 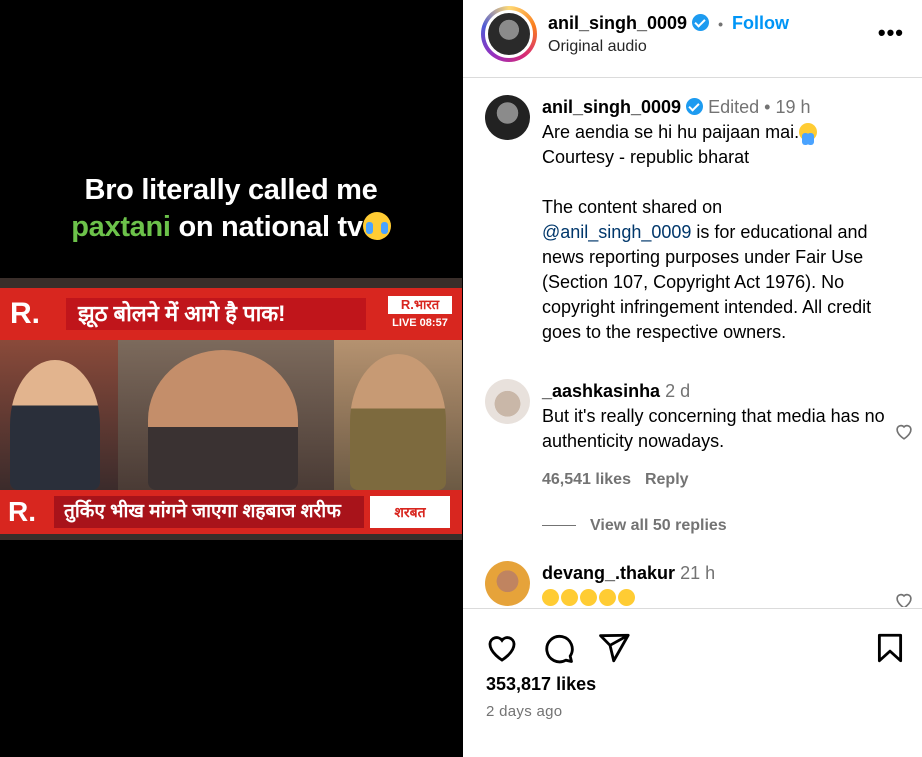 What do you see at coordinates (216, 314) in the screenshot?
I see `news-headline: झूठ बोलने में आगे है पाक!` at bounding box center [216, 314].